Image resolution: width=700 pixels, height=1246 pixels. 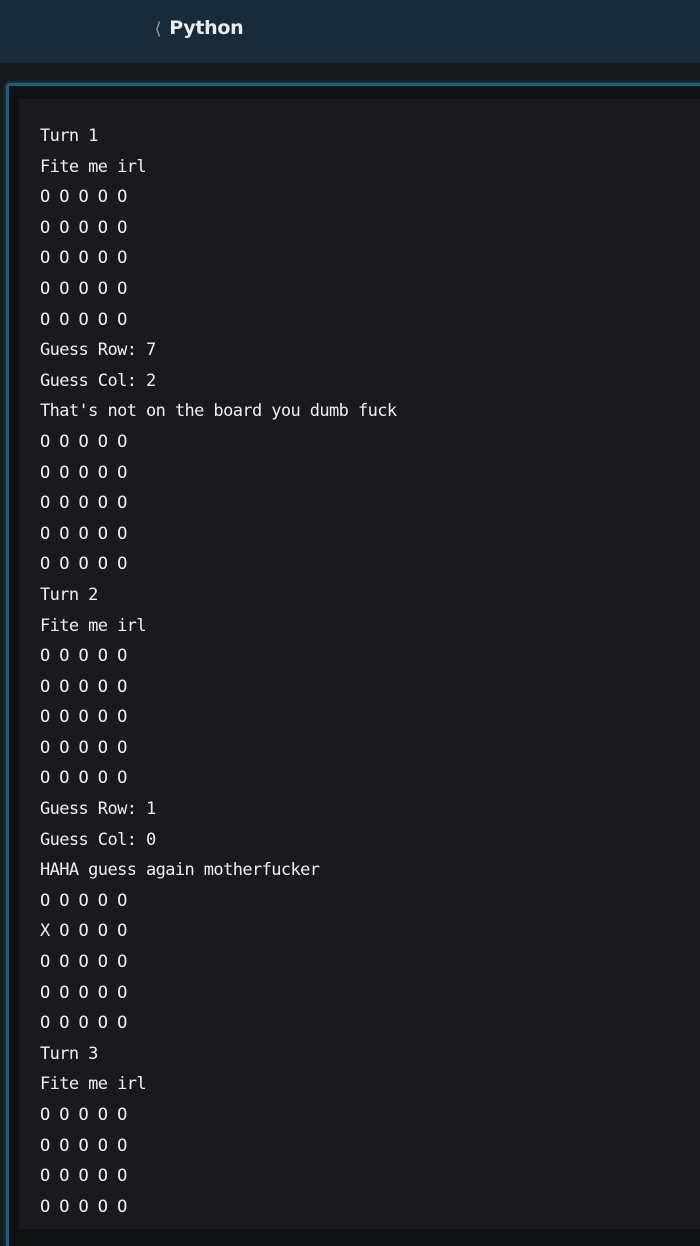 What do you see at coordinates (83, 931) in the screenshot?
I see `console-line: X O O O O` at bounding box center [83, 931].